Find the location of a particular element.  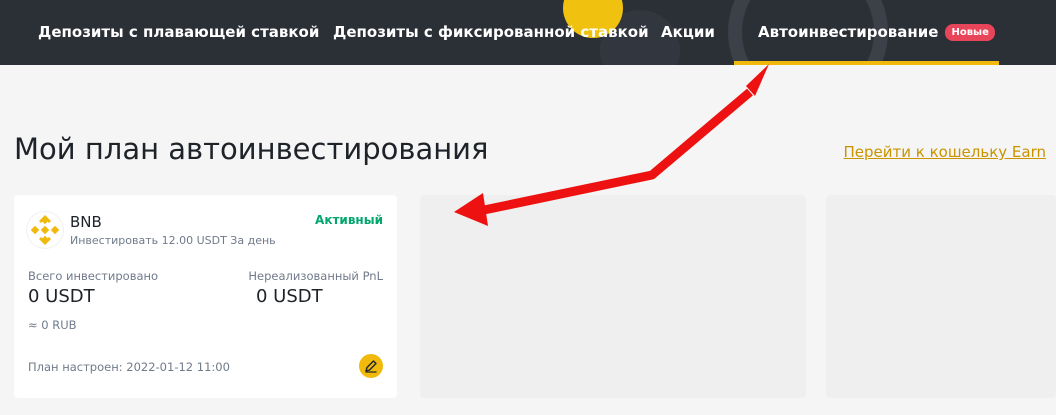

pnl-label: Нереализованный PnL is located at coordinates (315, 276).